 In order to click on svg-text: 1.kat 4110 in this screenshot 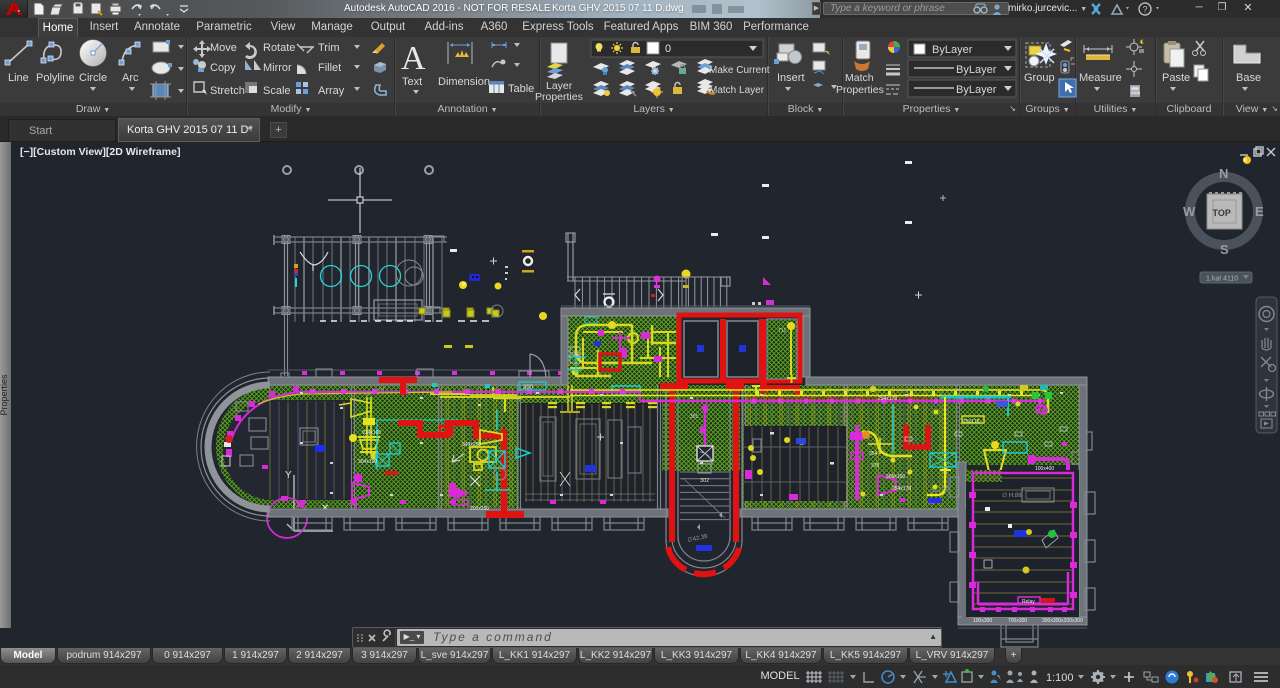, I will do `click(1222, 279)`.